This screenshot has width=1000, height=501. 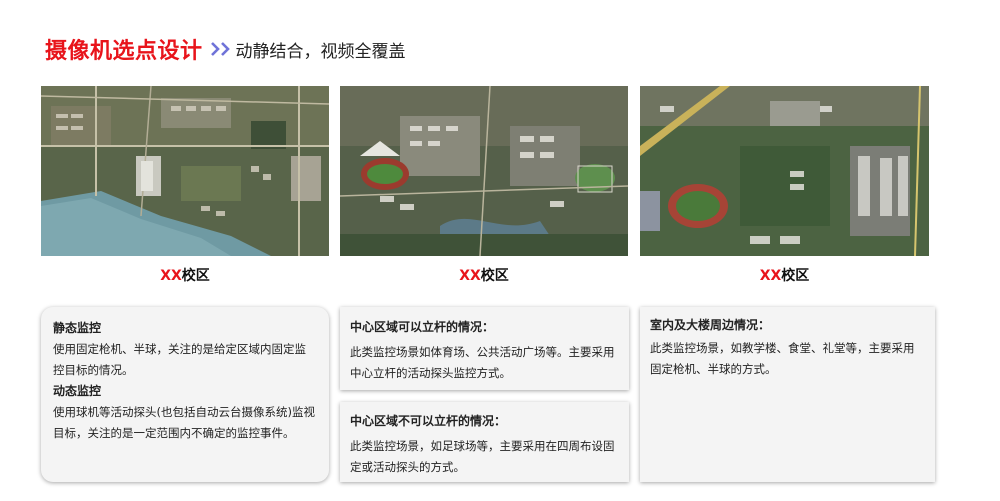 What do you see at coordinates (482, 456) in the screenshot?
I see `pole-impossible-text: 此类监控场景，如足球场等，主要采用在四周布设固定或活动探头的方式。` at bounding box center [482, 456].